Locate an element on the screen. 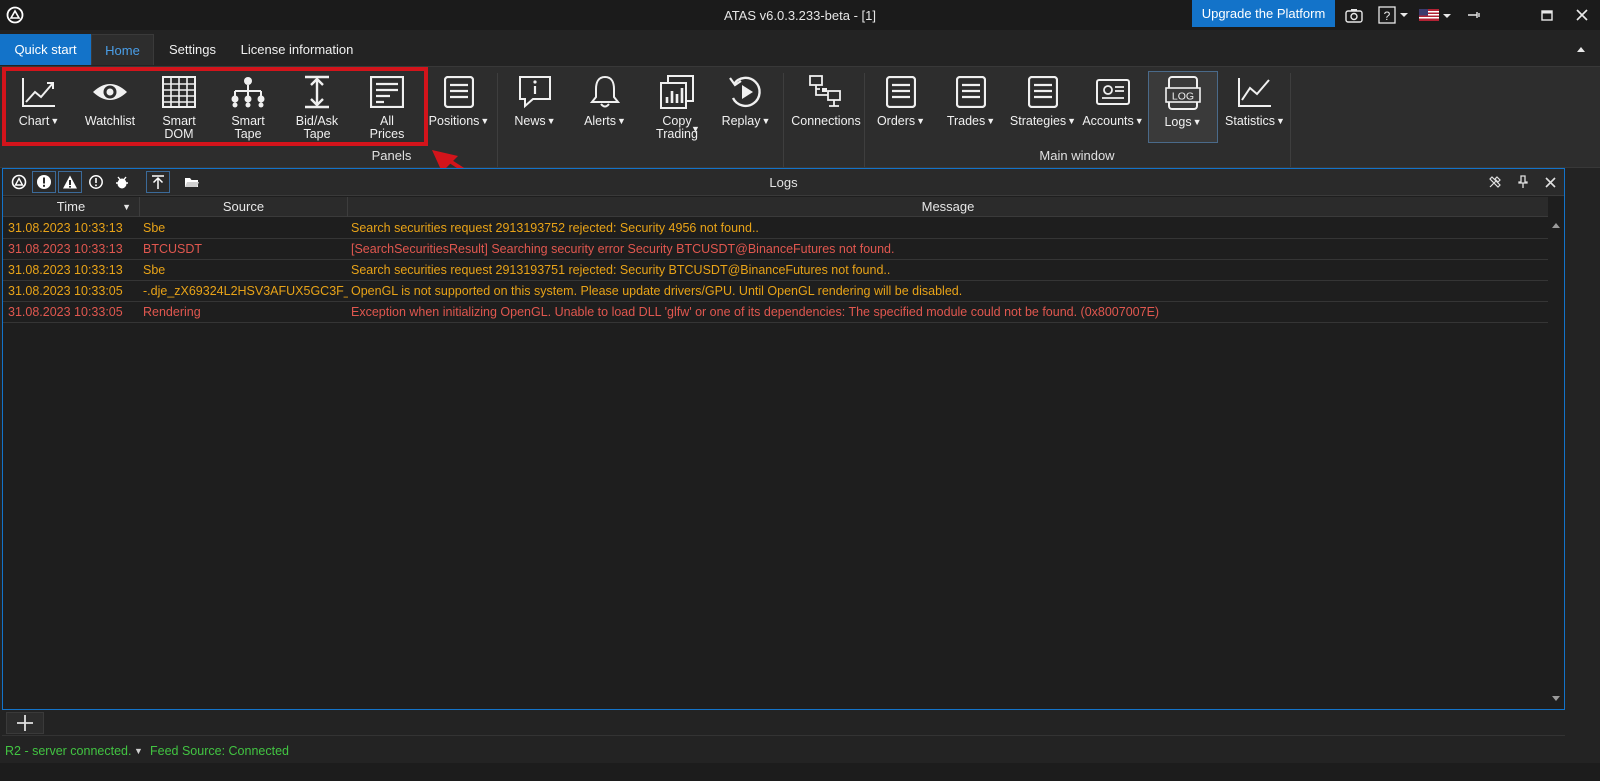 The width and height of the screenshot is (1600, 781). tab-home: Home is located at coordinates (122, 49).